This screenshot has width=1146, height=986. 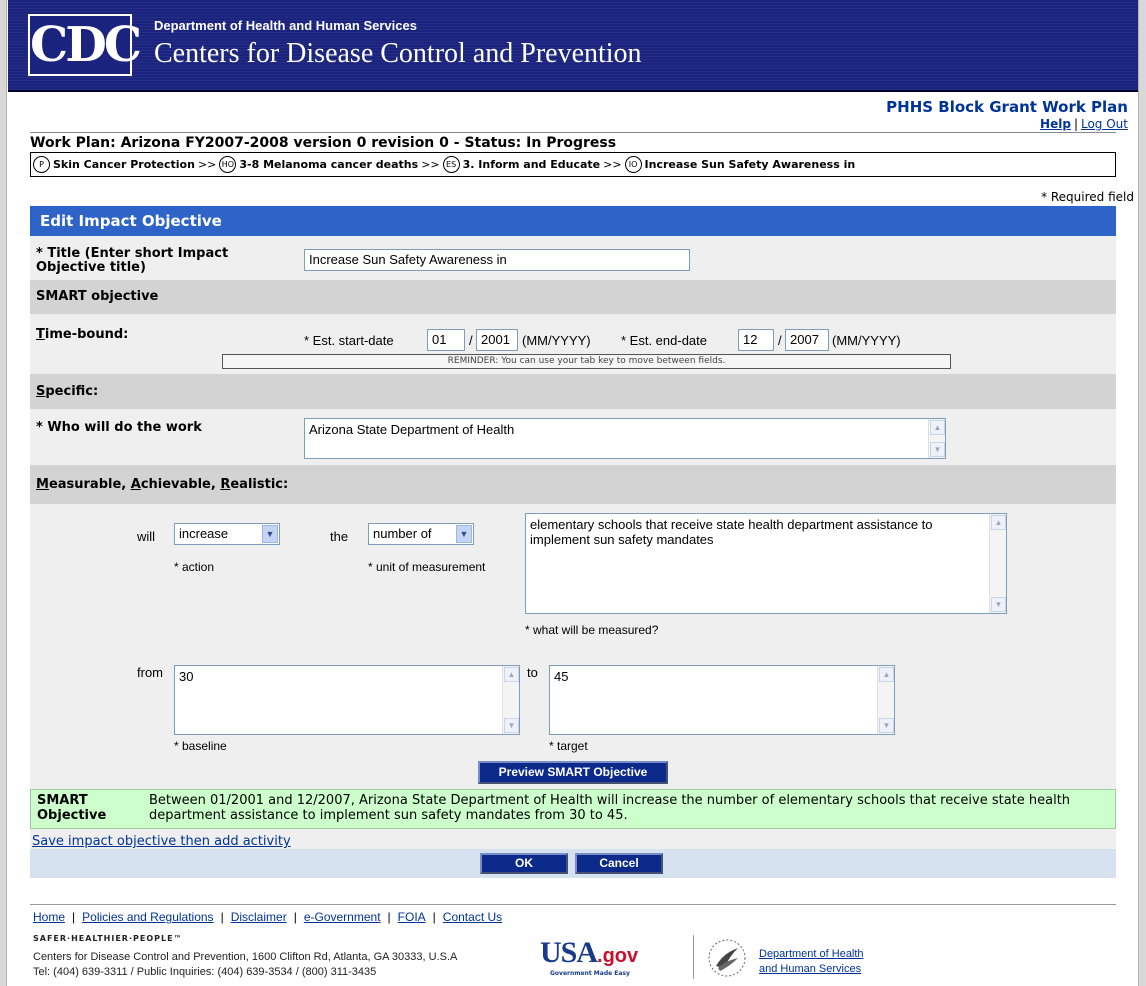 I want to click on footer-link-egov: e-Government, so click(x=342, y=917).